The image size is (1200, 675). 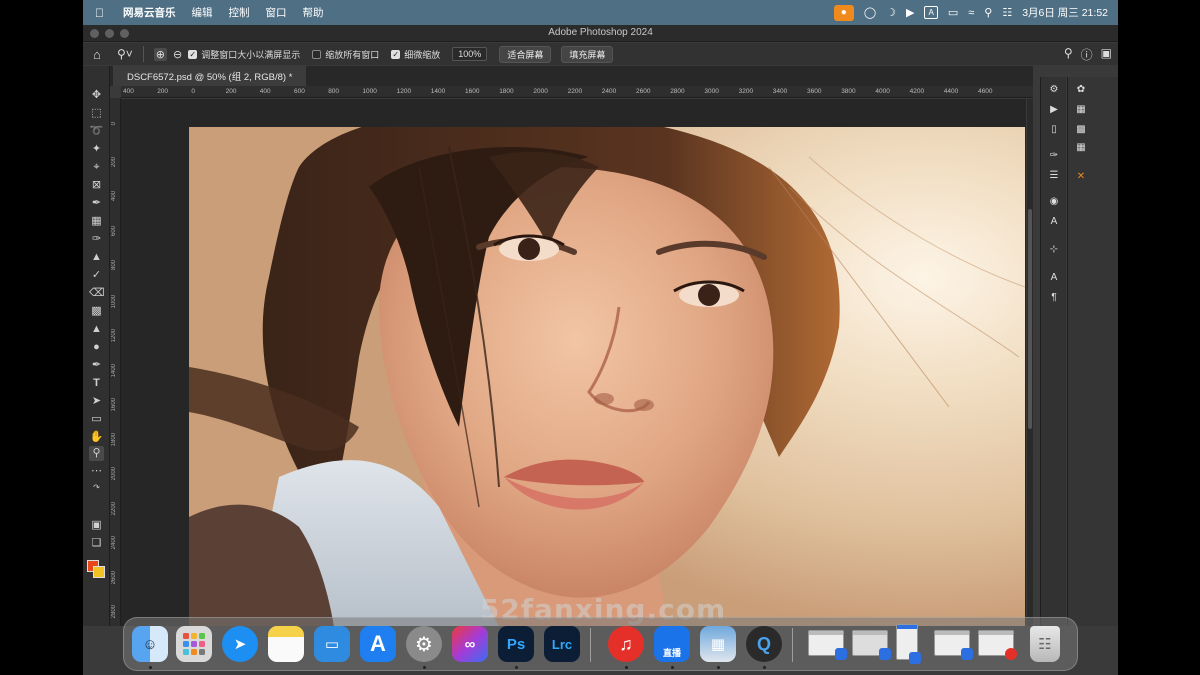 I want to click on dodge-tool-icon: ●, so click(x=96, y=347).